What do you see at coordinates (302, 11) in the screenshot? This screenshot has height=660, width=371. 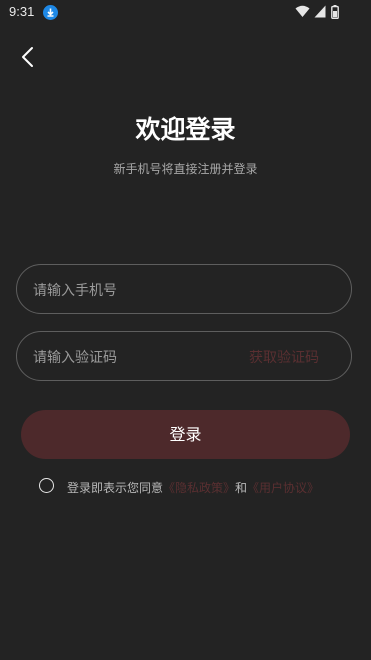 I see `wifi-icon` at bounding box center [302, 11].